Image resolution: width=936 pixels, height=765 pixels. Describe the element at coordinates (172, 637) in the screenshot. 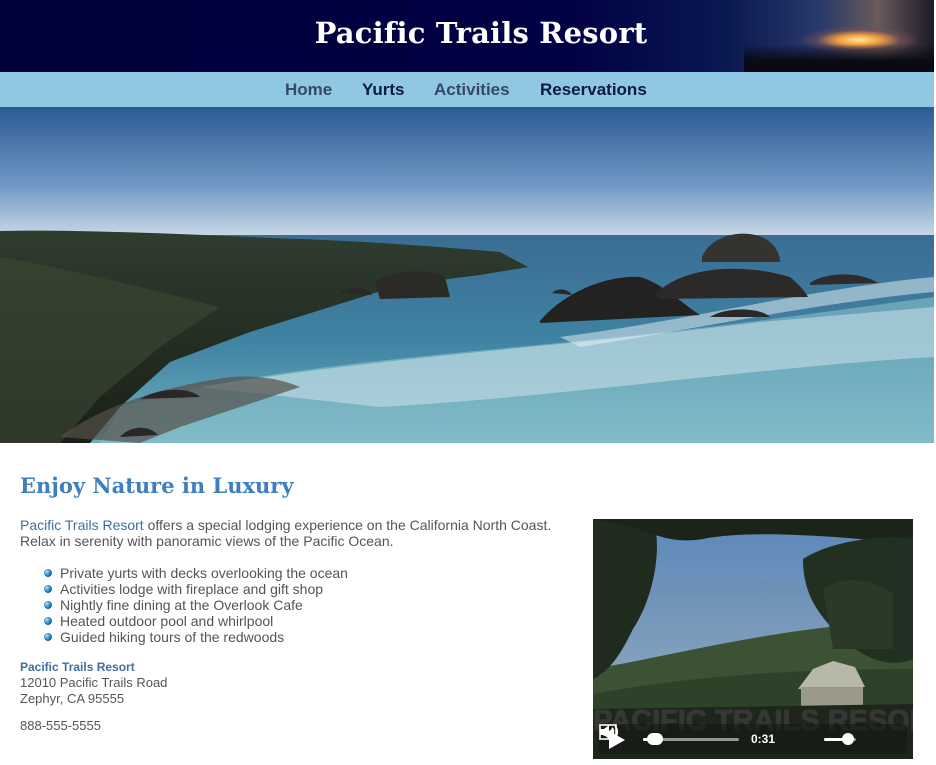

I see `list-item-text: Guided hiking tours of the redwoods` at that location.